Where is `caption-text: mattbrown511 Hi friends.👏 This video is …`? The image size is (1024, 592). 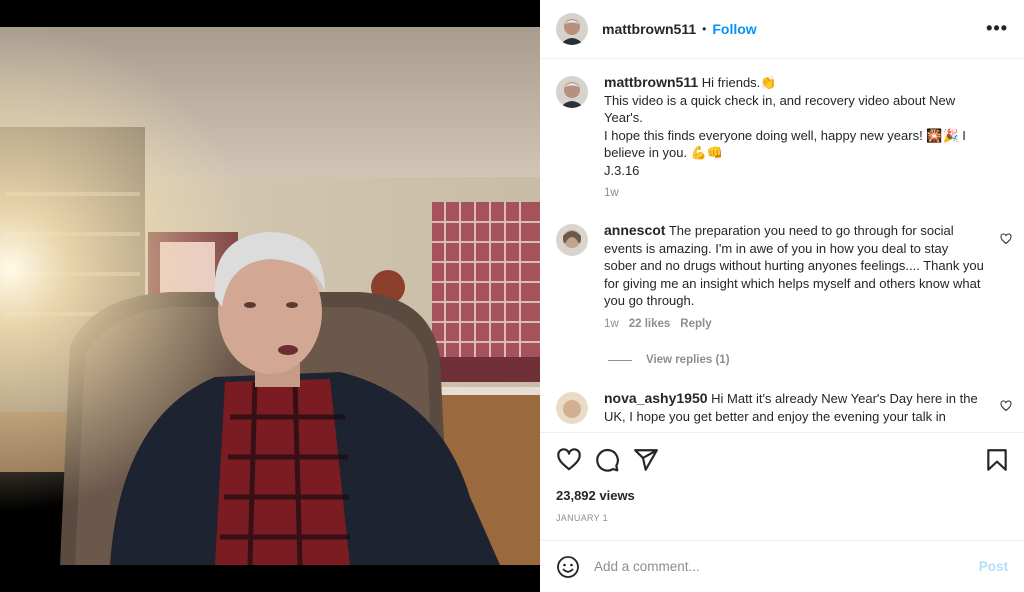 caption-text: mattbrown511 Hi friends.👏 This video is … is located at coordinates (794, 126).